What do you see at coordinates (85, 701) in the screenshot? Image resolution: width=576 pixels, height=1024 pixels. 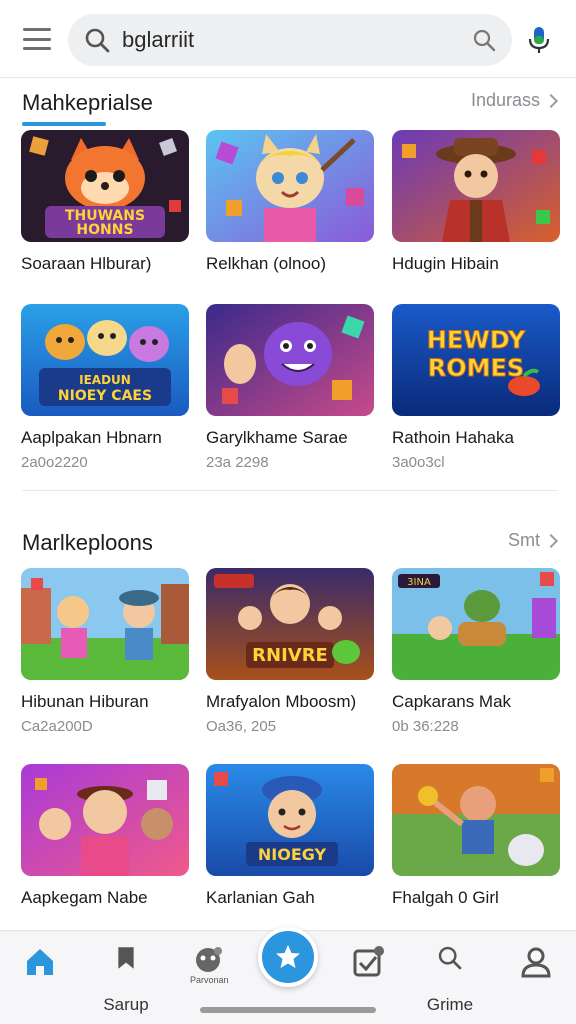 I see `game-title: Hibunan Hiburan` at bounding box center [85, 701].